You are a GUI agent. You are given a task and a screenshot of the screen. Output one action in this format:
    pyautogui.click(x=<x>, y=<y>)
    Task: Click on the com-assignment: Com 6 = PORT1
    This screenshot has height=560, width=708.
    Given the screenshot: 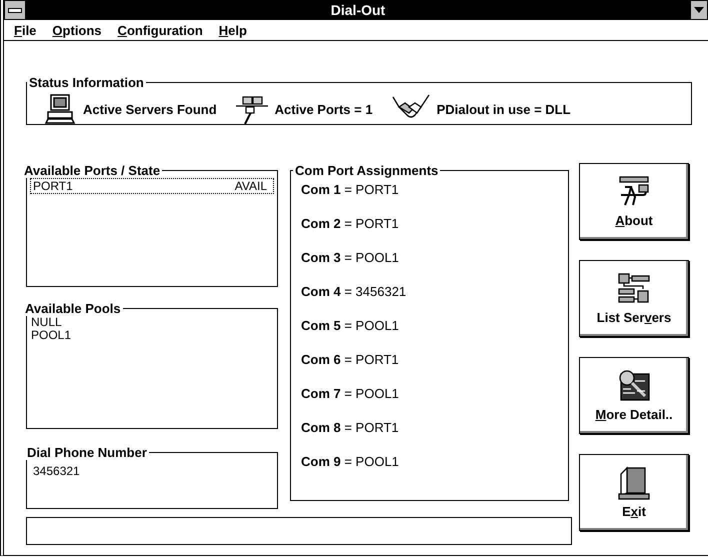 What is the action you would take?
    pyautogui.click(x=350, y=359)
    